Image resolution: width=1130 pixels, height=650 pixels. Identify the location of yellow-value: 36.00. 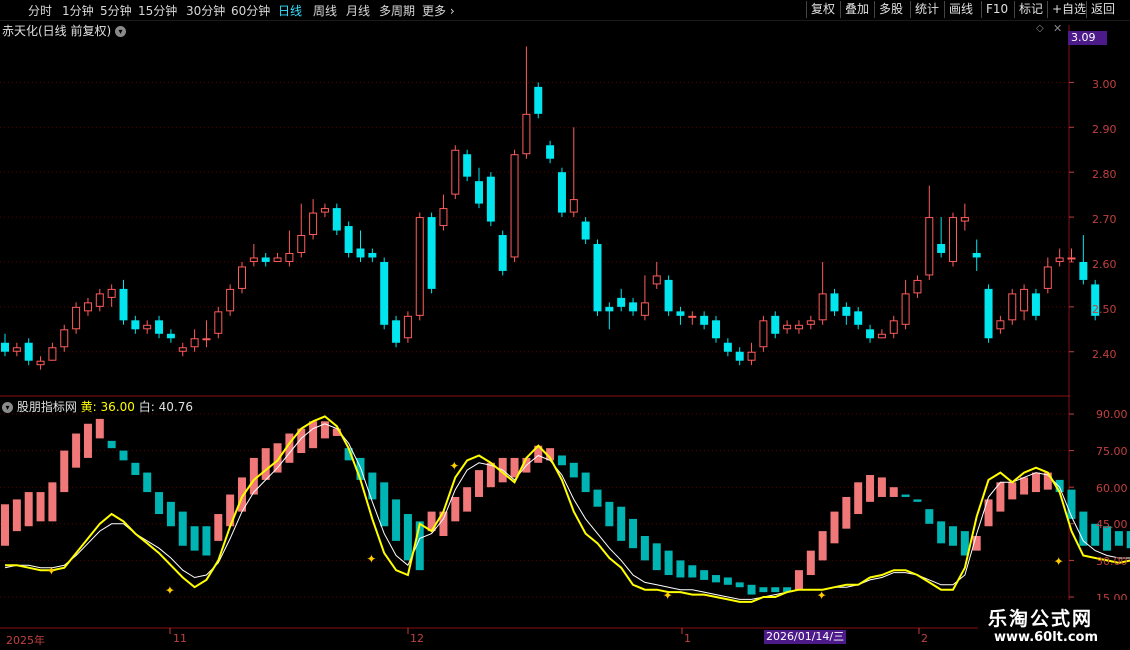
(117, 407).